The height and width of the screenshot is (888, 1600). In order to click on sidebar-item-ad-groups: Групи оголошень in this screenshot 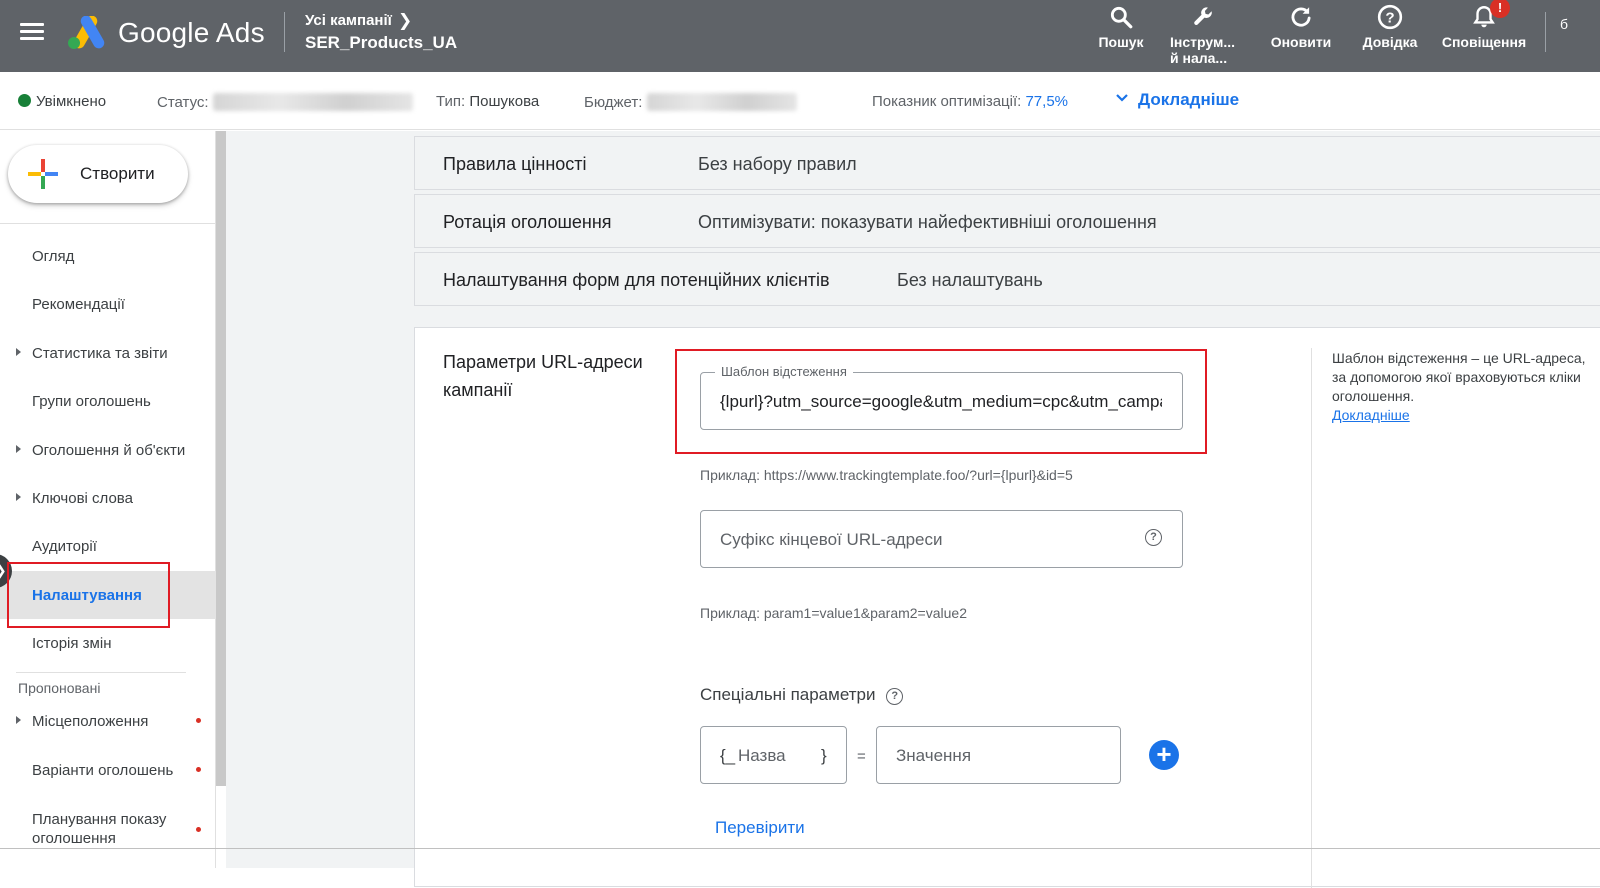, I will do `click(108, 401)`.